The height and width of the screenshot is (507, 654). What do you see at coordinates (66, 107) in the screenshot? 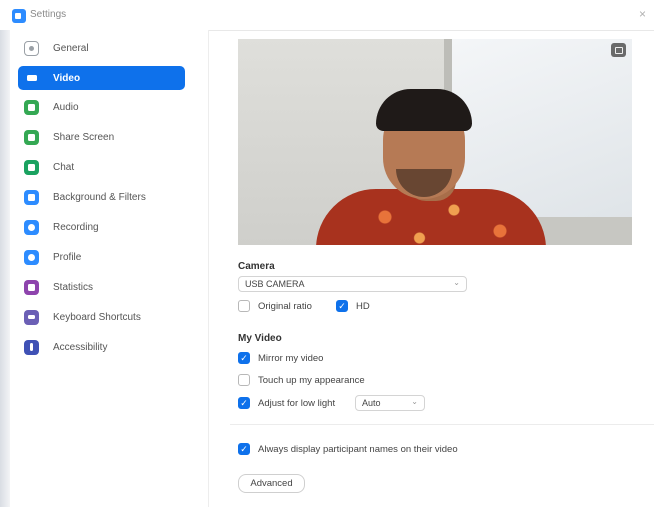
I see `sidebar-item-label: Audio` at bounding box center [66, 107].